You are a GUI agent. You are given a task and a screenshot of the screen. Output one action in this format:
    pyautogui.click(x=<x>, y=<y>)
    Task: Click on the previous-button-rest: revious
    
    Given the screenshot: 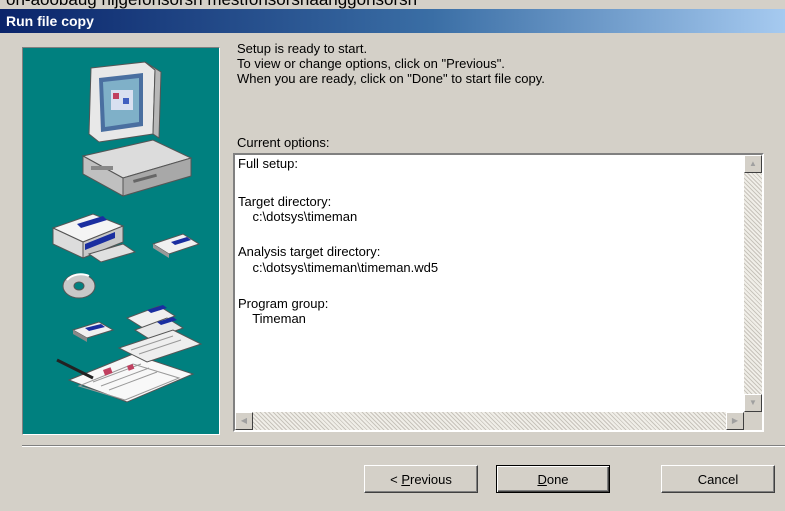 What is the action you would take?
    pyautogui.click(x=430, y=479)
    